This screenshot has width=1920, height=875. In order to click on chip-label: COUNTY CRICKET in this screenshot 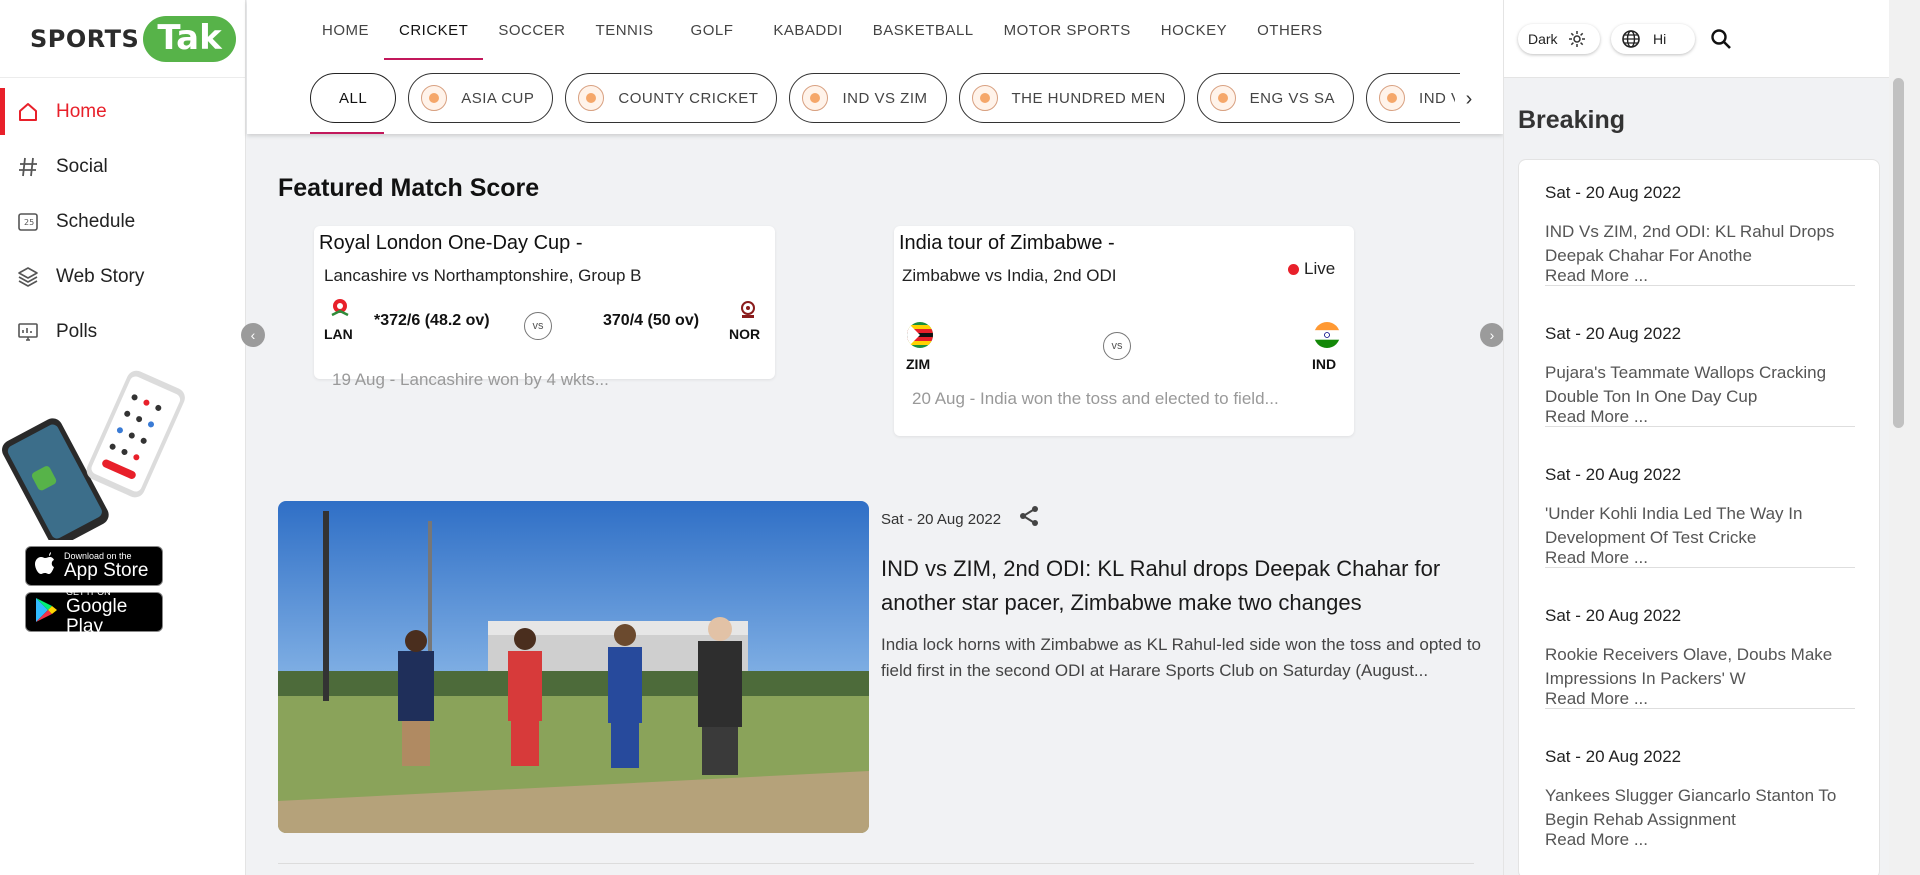, I will do `click(688, 98)`.